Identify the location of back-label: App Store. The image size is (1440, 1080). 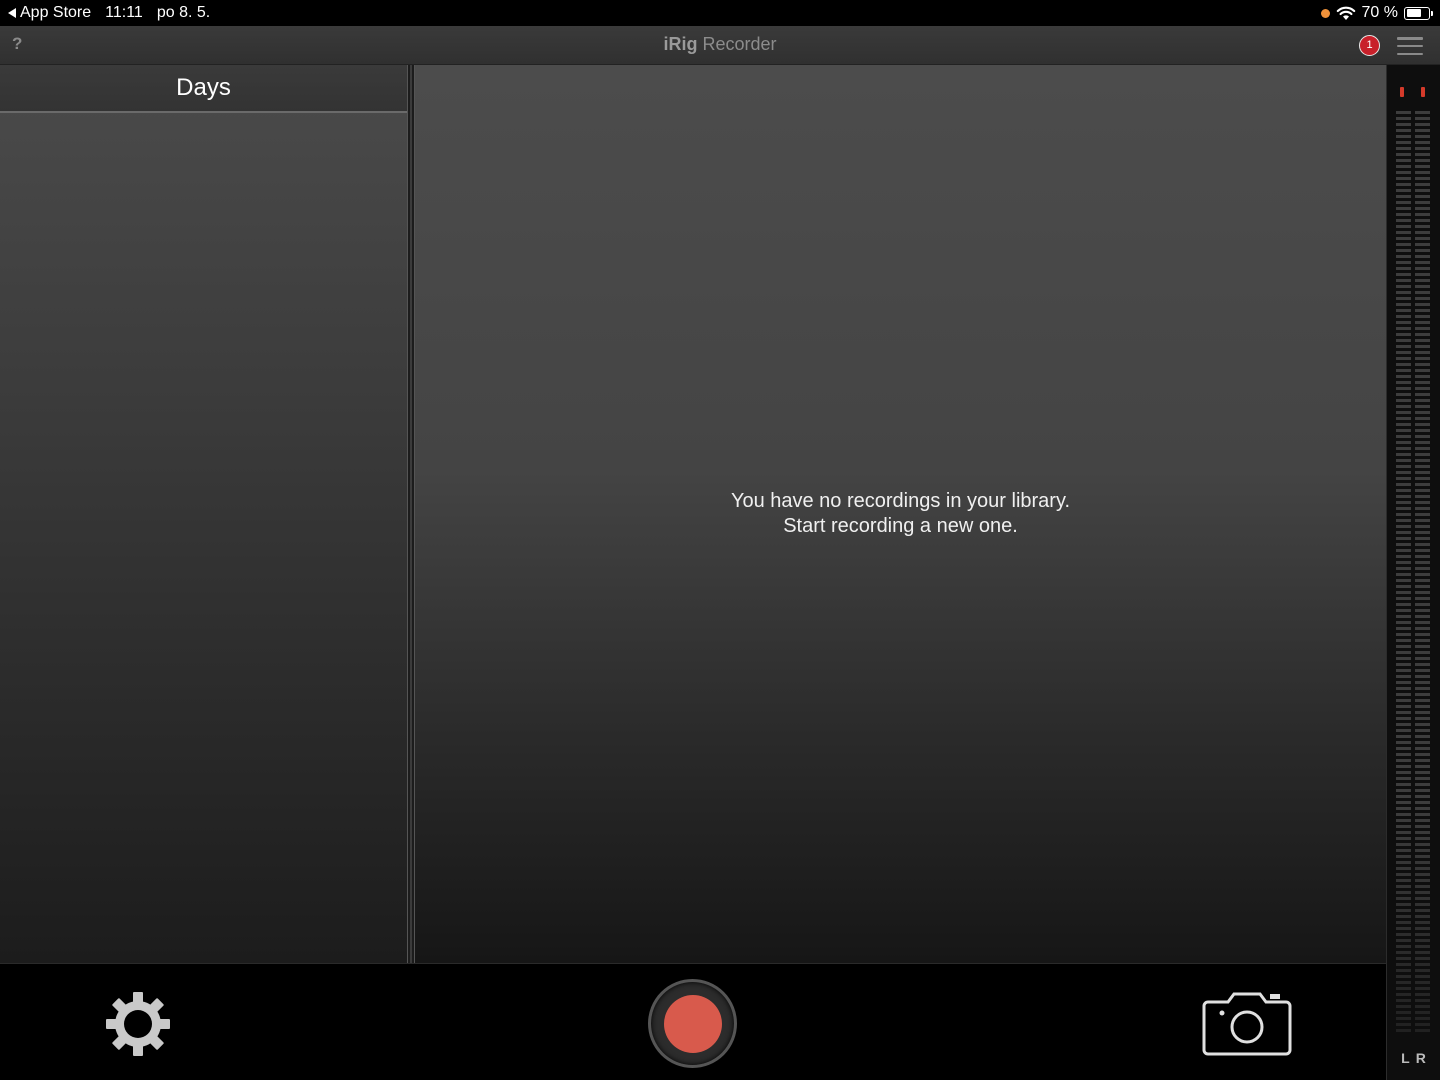
(56, 12).